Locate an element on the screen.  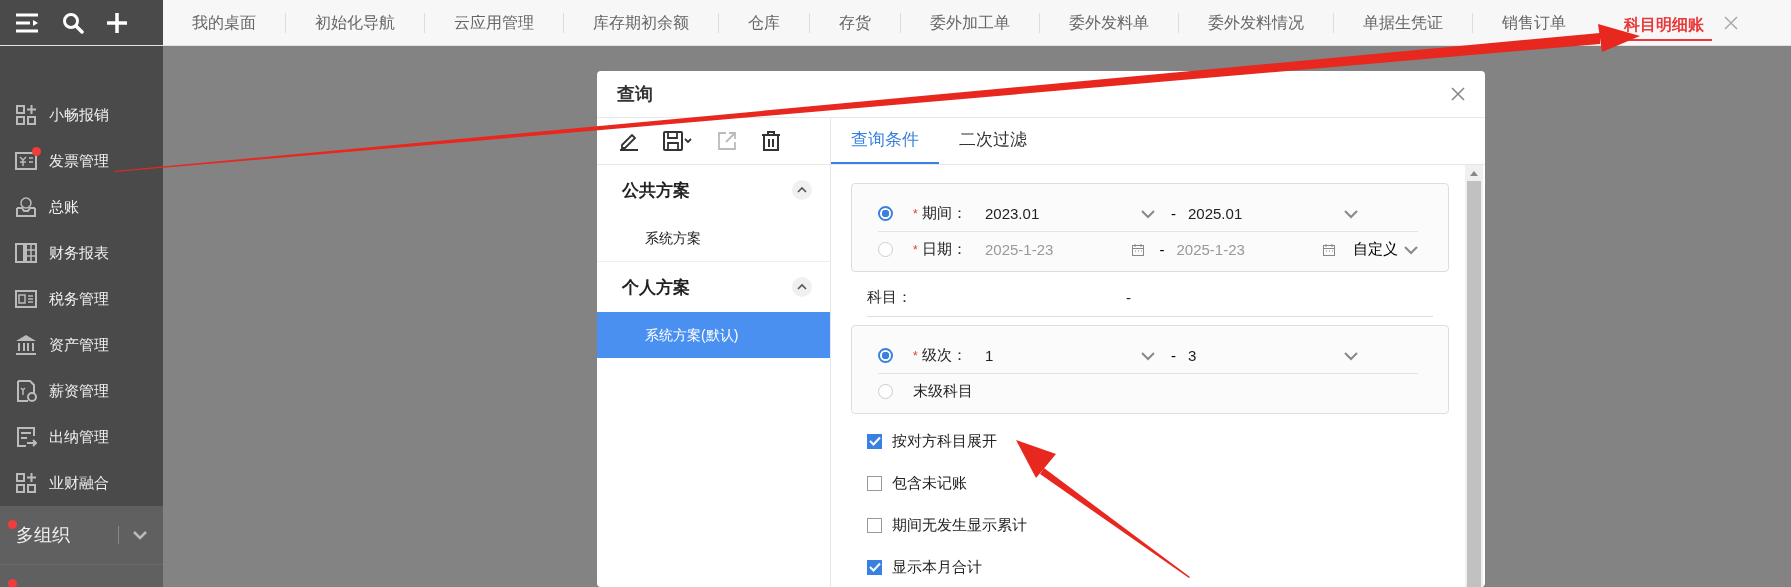
notification-dot is located at coordinates (12, 583).